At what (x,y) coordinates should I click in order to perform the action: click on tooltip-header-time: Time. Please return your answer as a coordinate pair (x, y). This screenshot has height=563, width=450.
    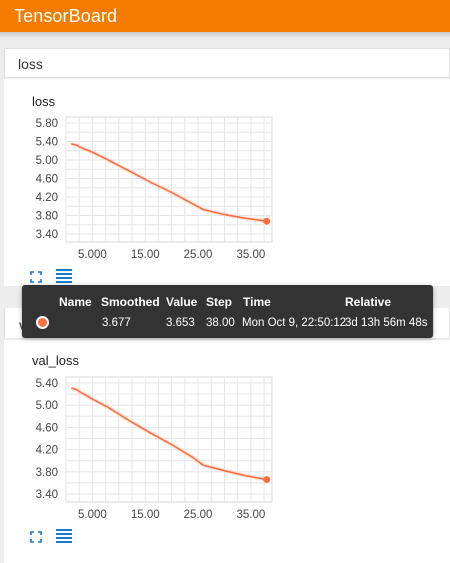
    Looking at the image, I should click on (257, 302).